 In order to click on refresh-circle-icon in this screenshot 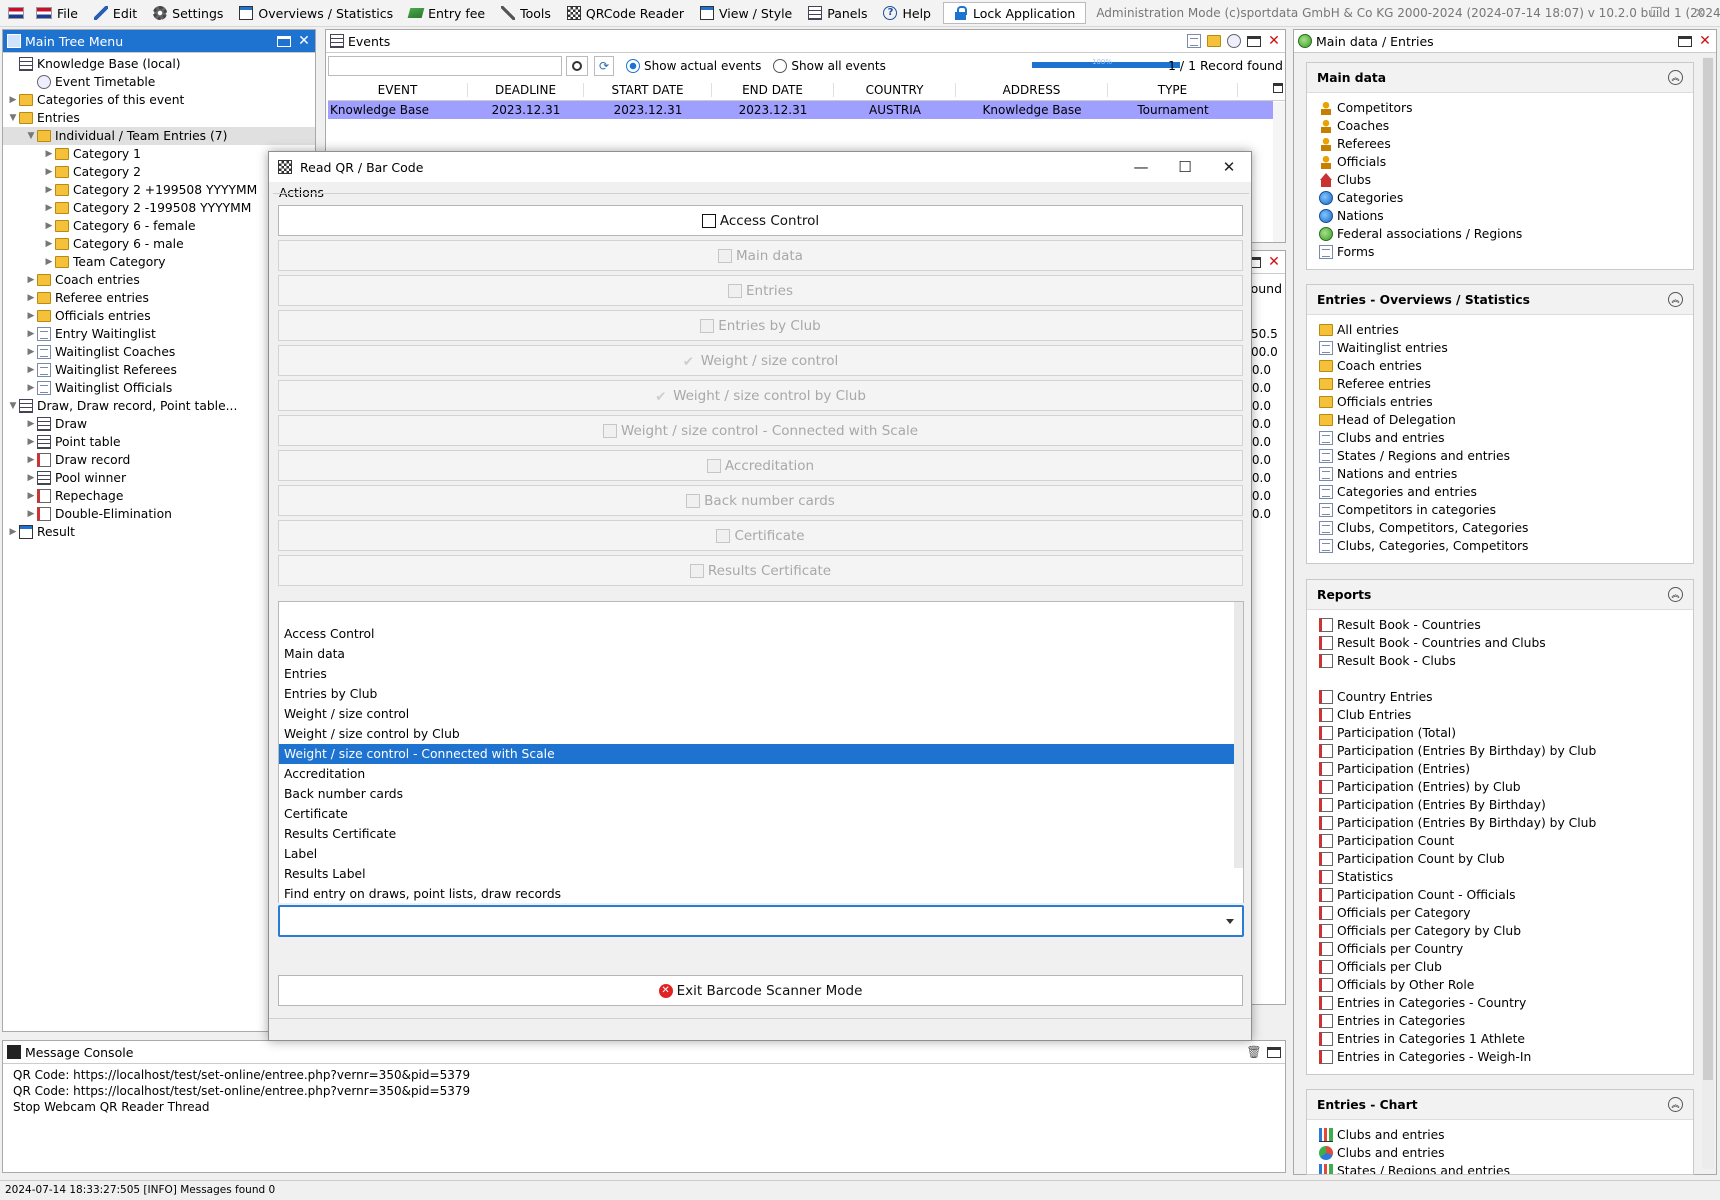, I will do `click(1234, 41)`.